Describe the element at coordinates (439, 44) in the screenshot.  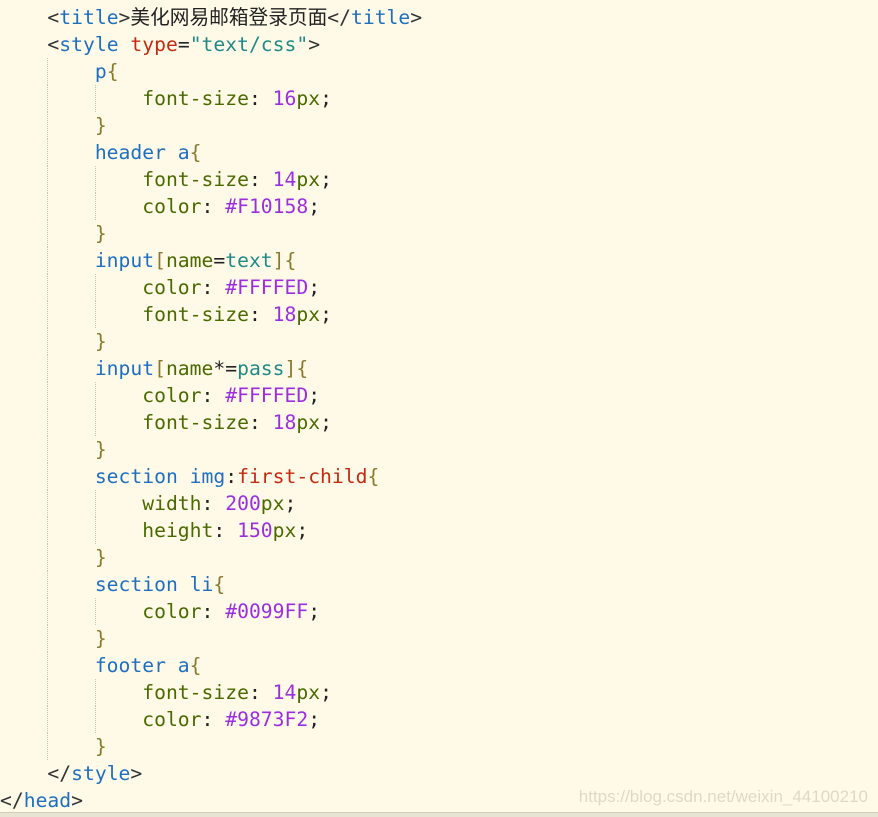
I see `code-line: <style type="text/css">` at that location.